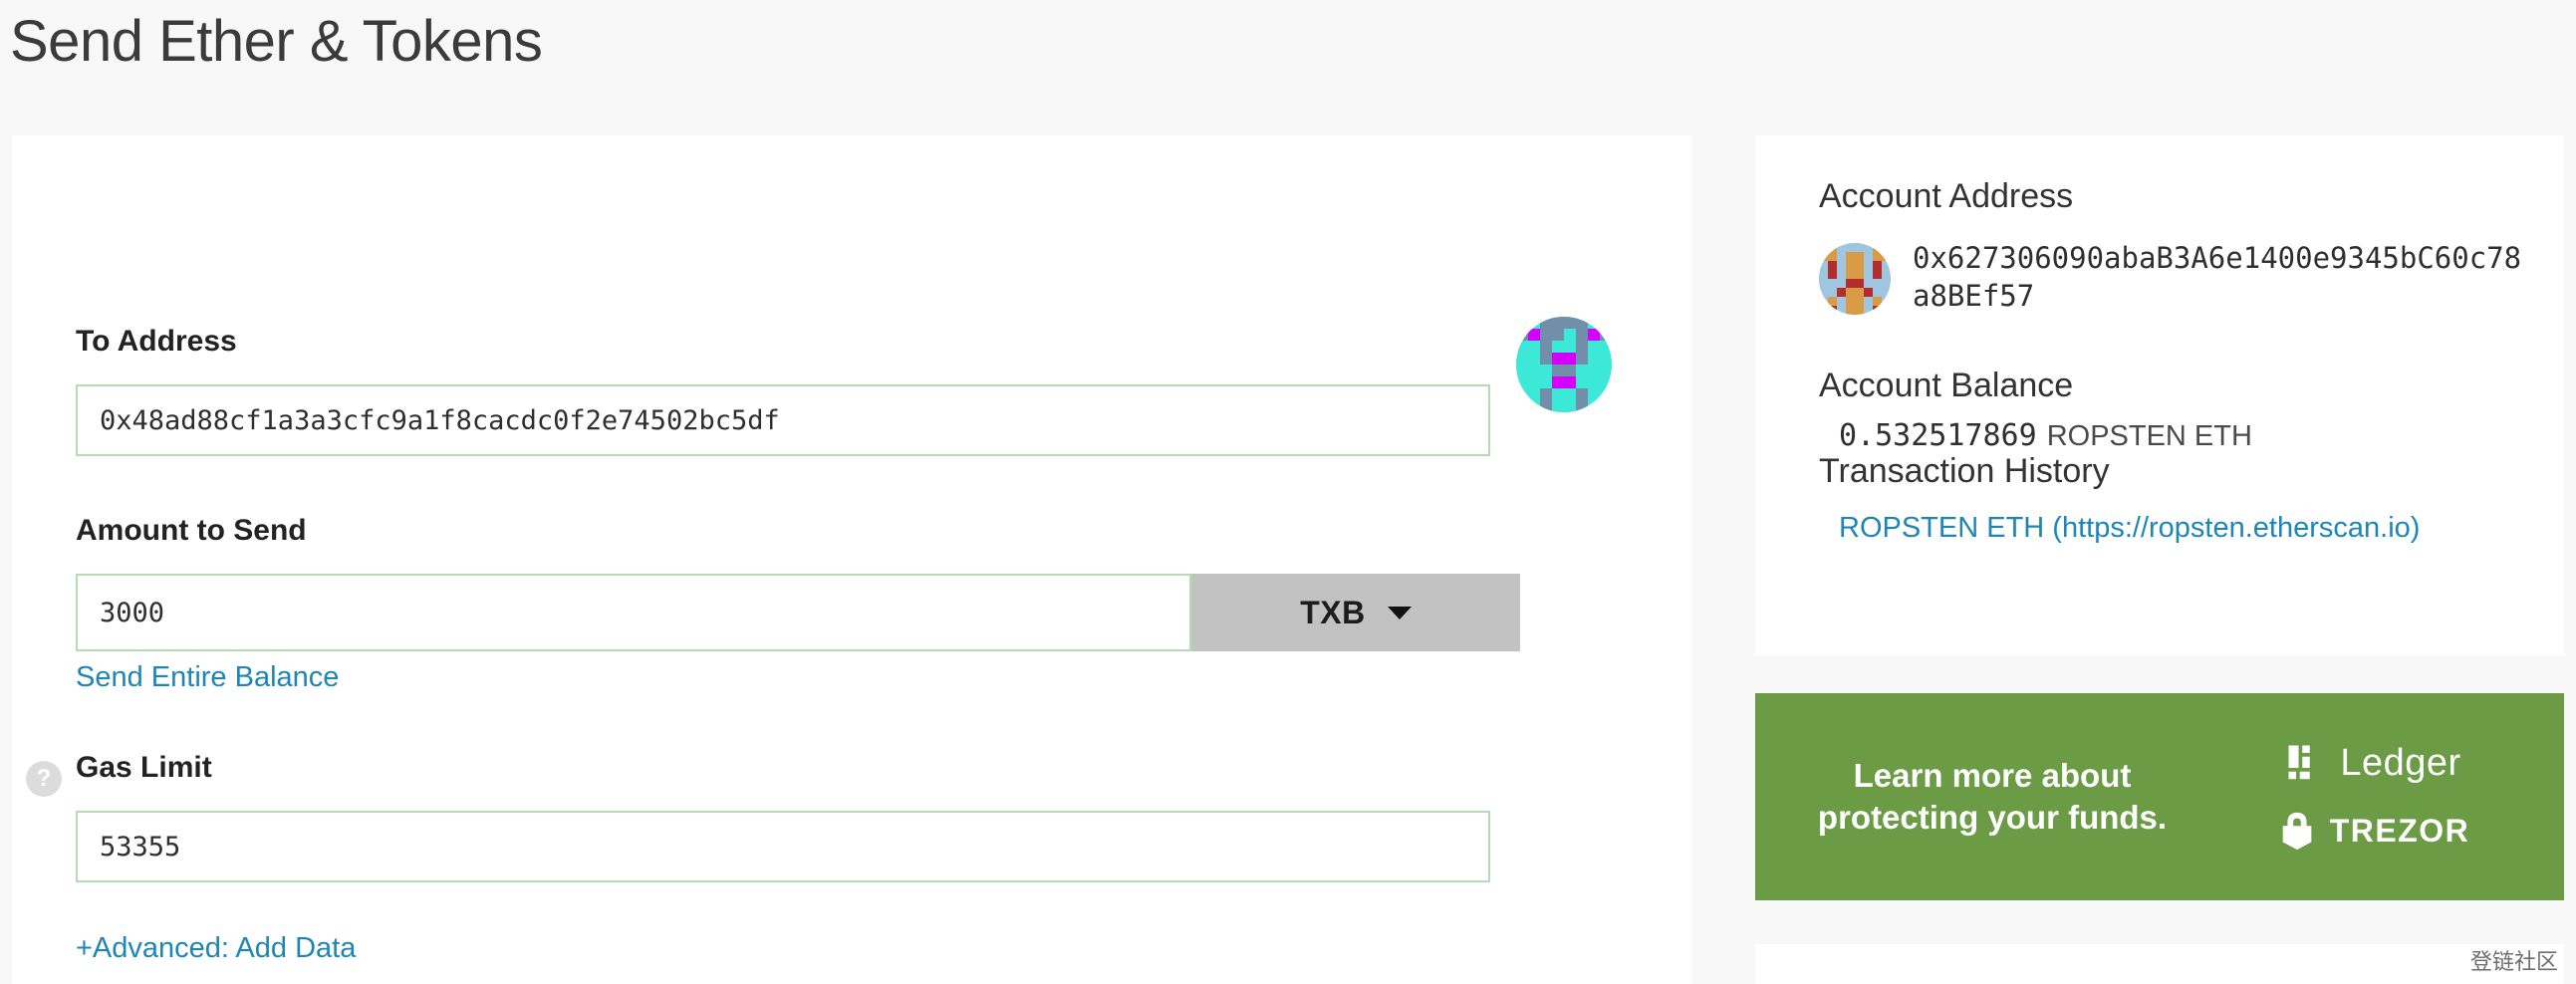  I want to click on to-address-field-group: To Address, so click(783, 390).